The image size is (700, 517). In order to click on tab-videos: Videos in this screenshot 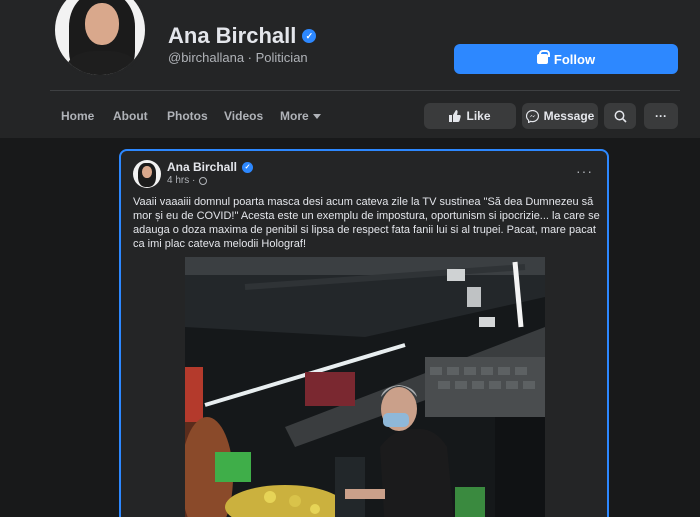, I will do `click(243, 116)`.